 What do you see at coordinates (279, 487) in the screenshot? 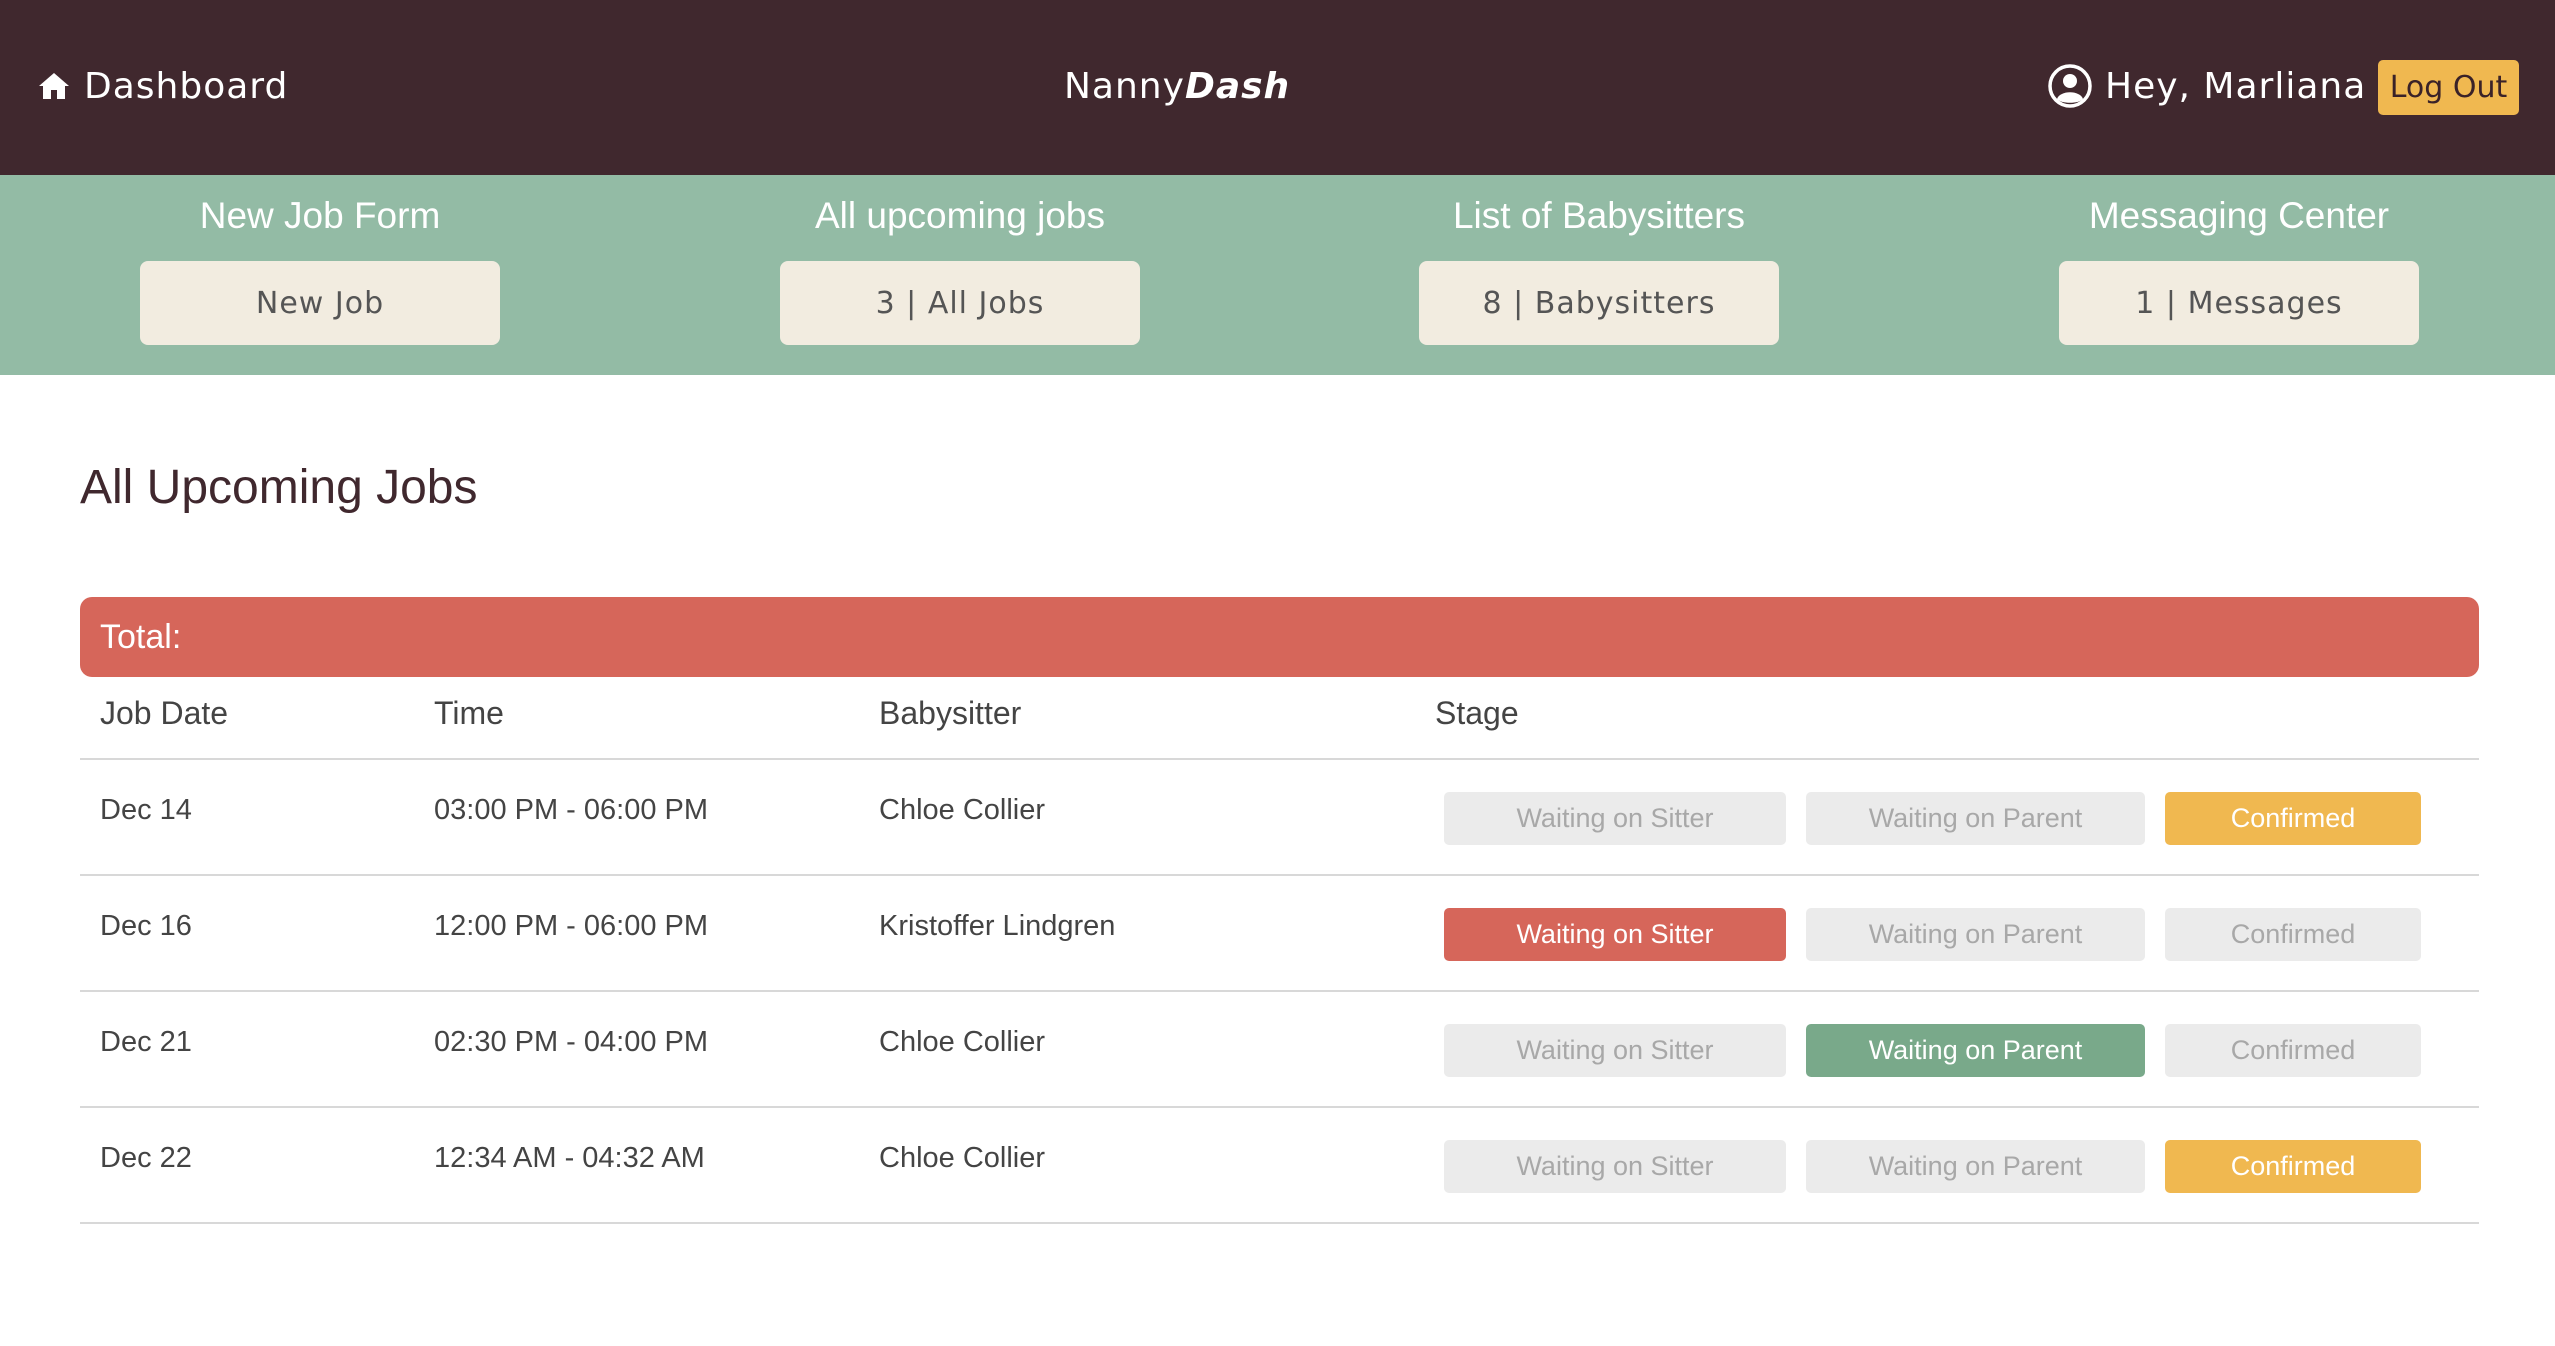
I see `page-title: All Upcoming Jobs` at bounding box center [279, 487].